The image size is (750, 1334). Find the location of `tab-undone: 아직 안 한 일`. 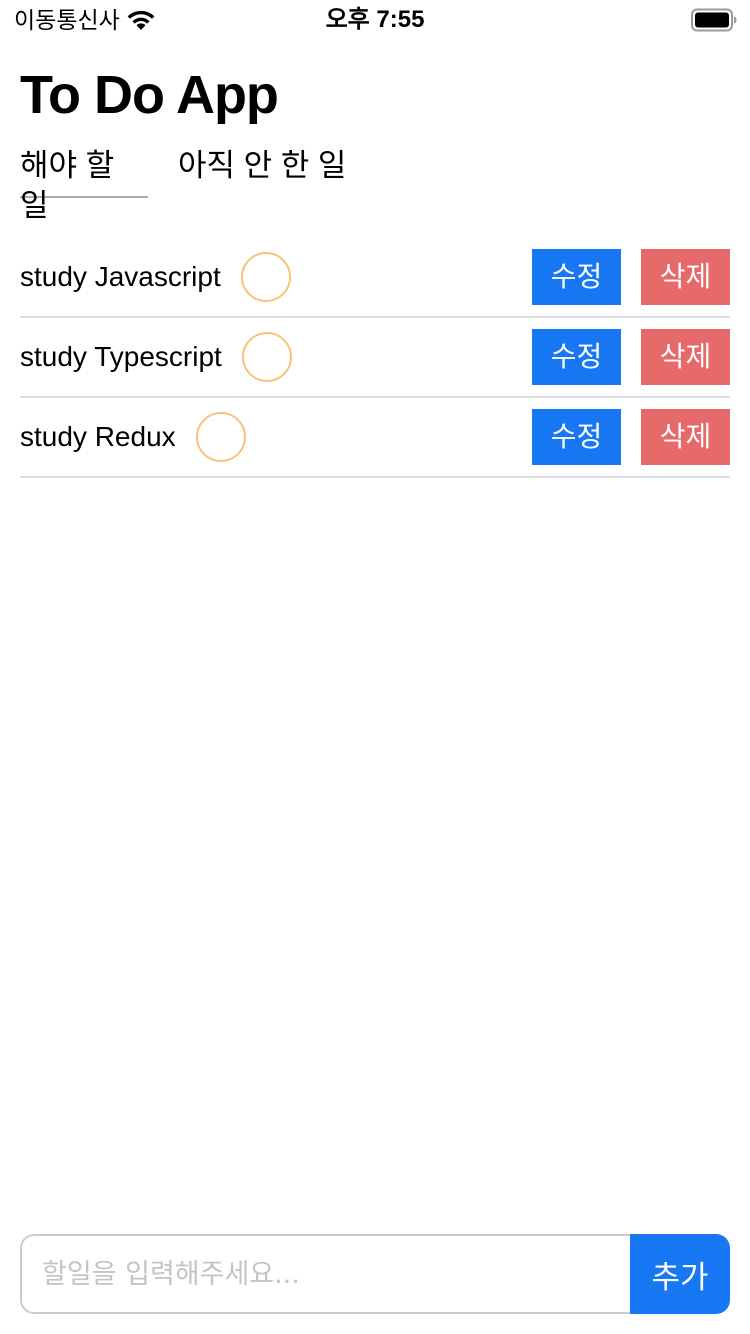

tab-undone: 아직 안 한 일 is located at coordinates (262, 172).